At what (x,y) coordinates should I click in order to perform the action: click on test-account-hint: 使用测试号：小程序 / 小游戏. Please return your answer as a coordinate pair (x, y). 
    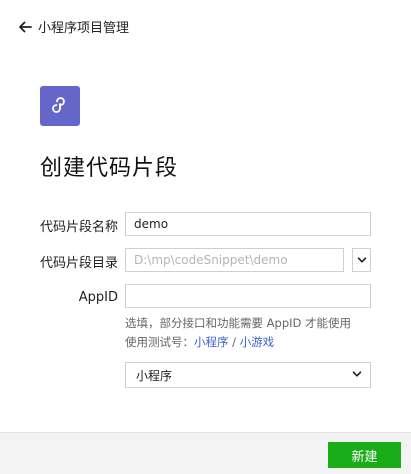
    Looking at the image, I should click on (199, 342).